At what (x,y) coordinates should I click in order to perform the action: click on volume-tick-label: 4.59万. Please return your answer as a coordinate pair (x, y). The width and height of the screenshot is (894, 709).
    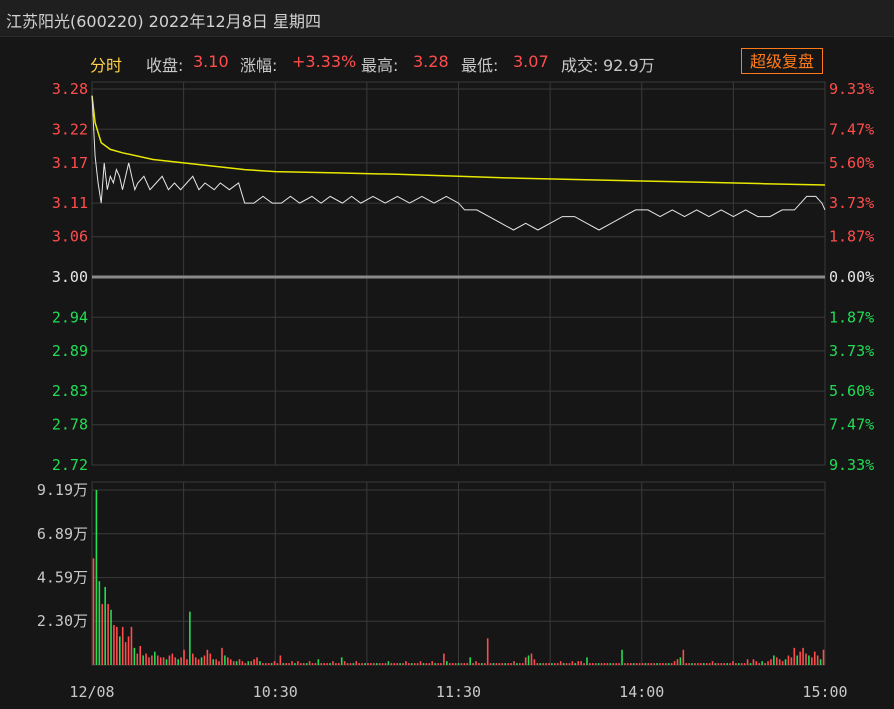
    Looking at the image, I should click on (62, 578).